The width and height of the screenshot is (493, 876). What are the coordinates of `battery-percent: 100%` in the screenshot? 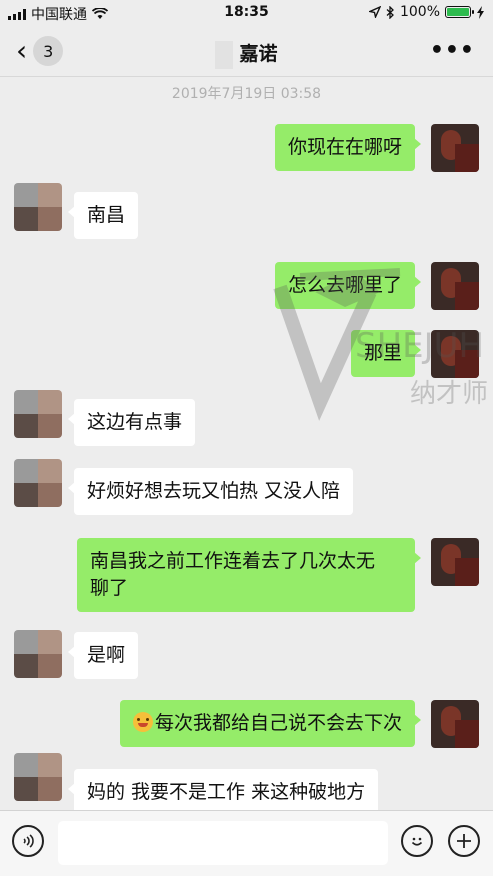 It's located at (419, 12).